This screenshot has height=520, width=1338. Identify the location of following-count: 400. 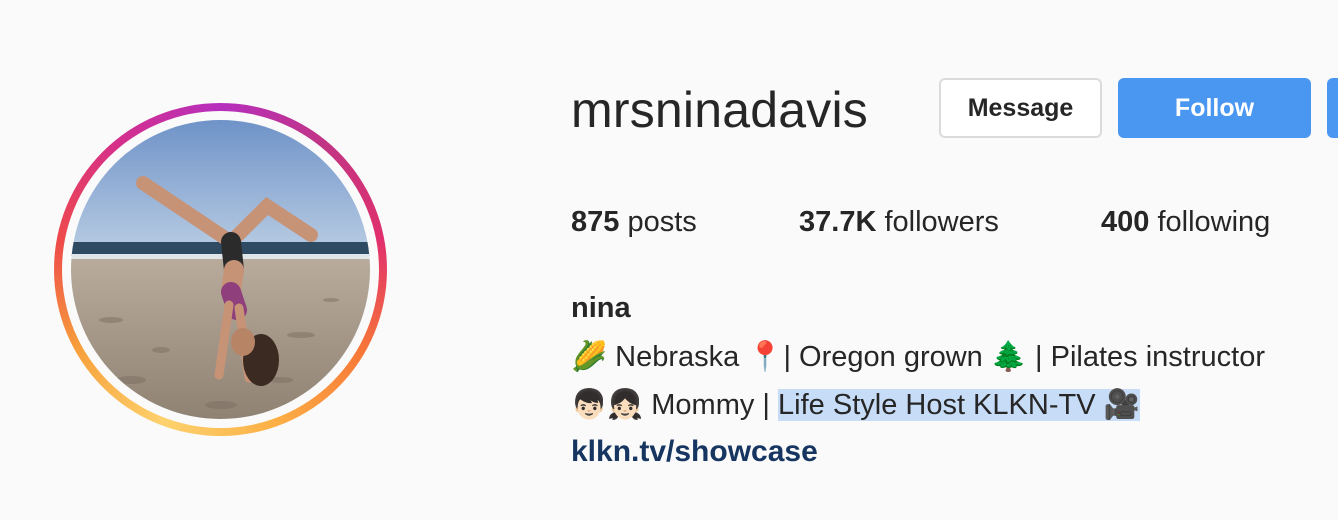
(1125, 222).